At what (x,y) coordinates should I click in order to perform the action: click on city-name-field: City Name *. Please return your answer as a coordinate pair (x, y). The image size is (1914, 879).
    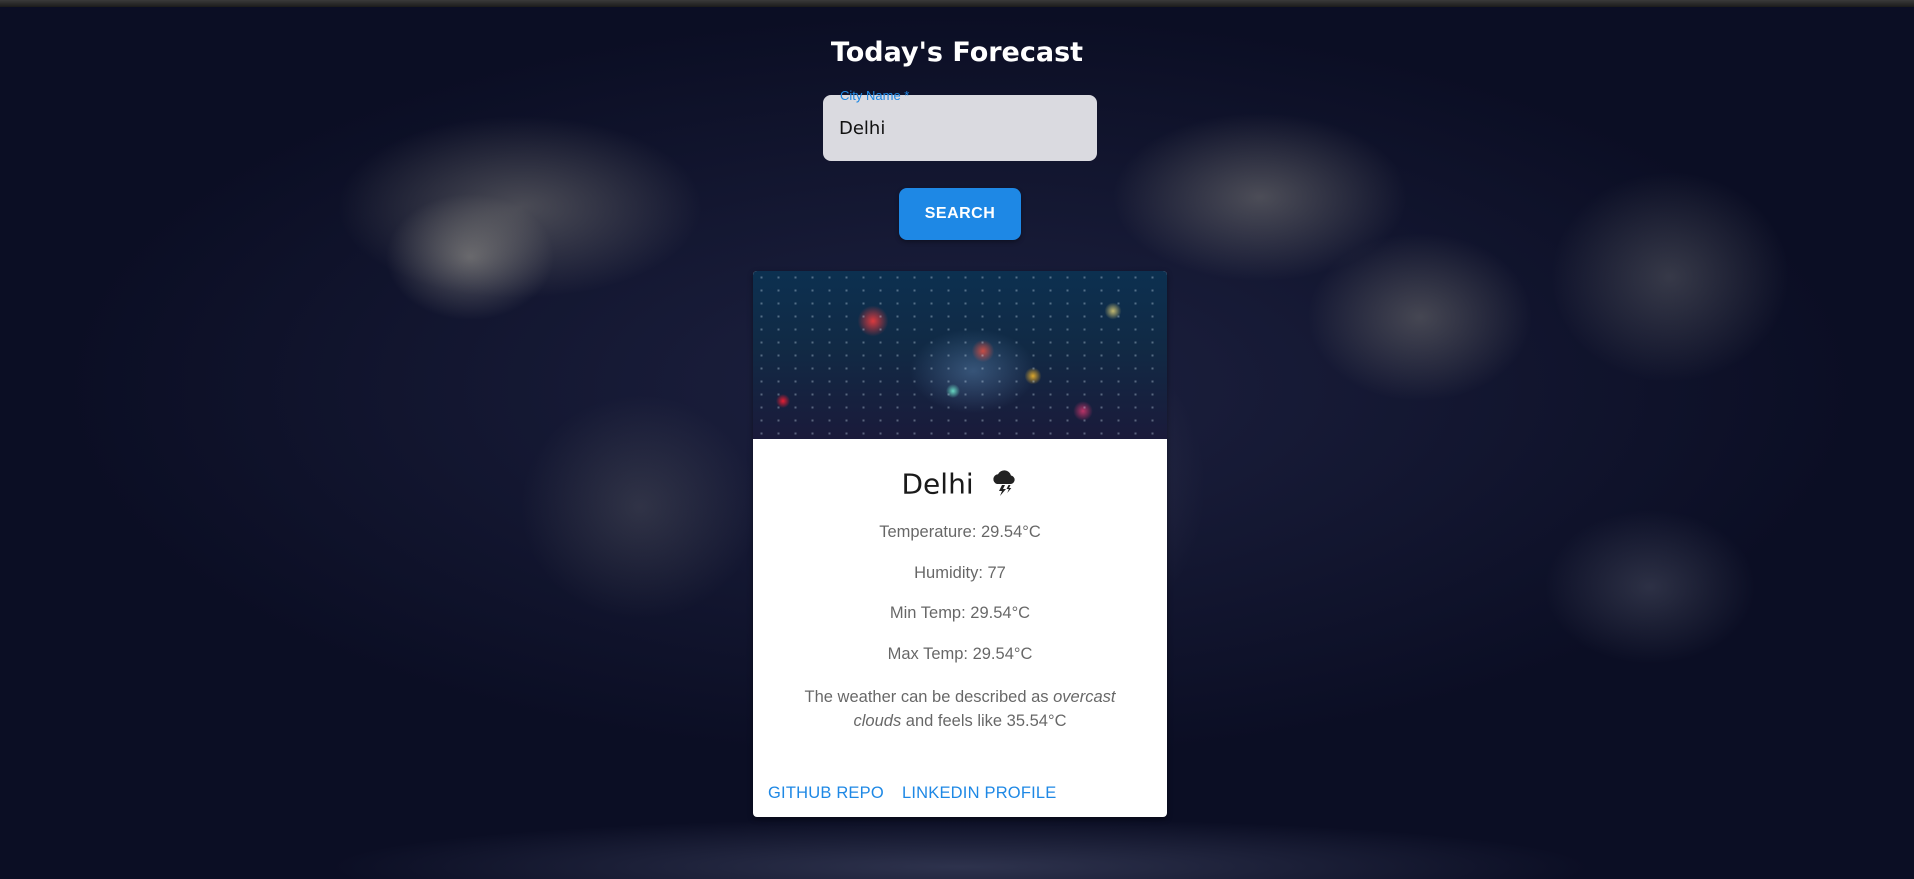
    Looking at the image, I should click on (960, 124).